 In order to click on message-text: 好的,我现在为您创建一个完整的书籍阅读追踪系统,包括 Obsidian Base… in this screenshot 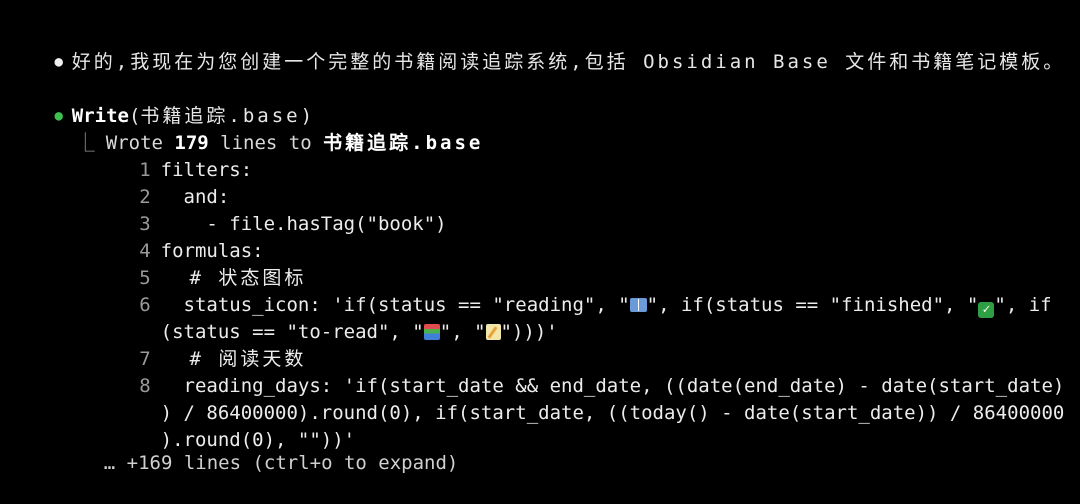, I will do `click(568, 62)`.